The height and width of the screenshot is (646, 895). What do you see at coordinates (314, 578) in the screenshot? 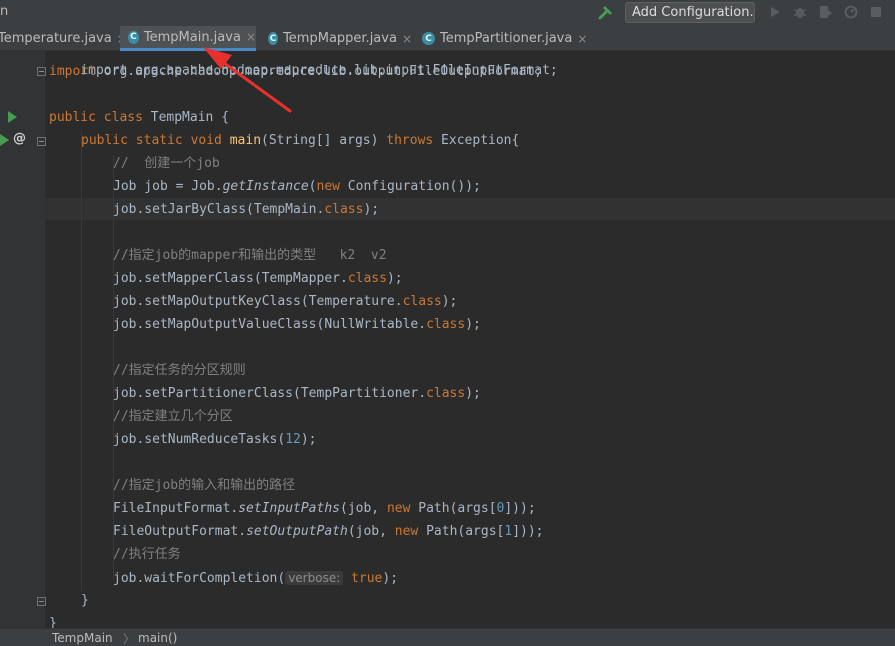
I see `parameter-hint: verbose:` at bounding box center [314, 578].